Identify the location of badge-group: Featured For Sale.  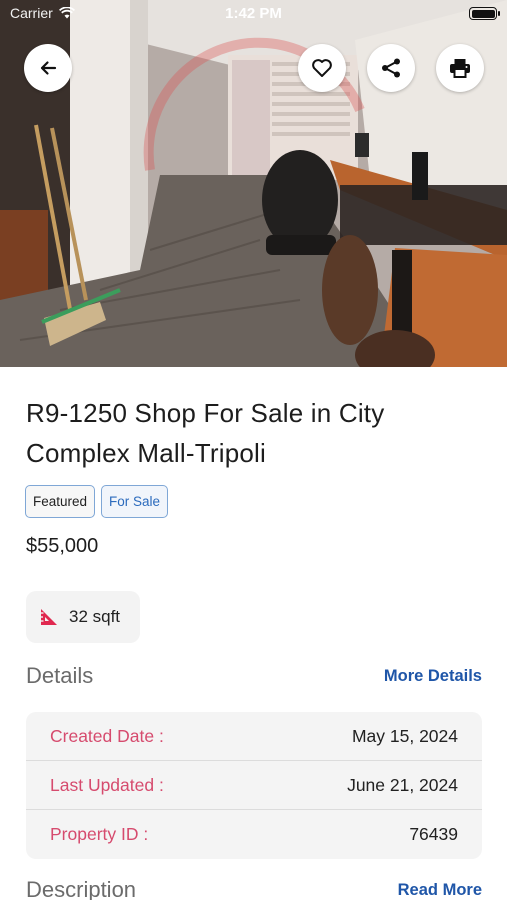
(97, 501).